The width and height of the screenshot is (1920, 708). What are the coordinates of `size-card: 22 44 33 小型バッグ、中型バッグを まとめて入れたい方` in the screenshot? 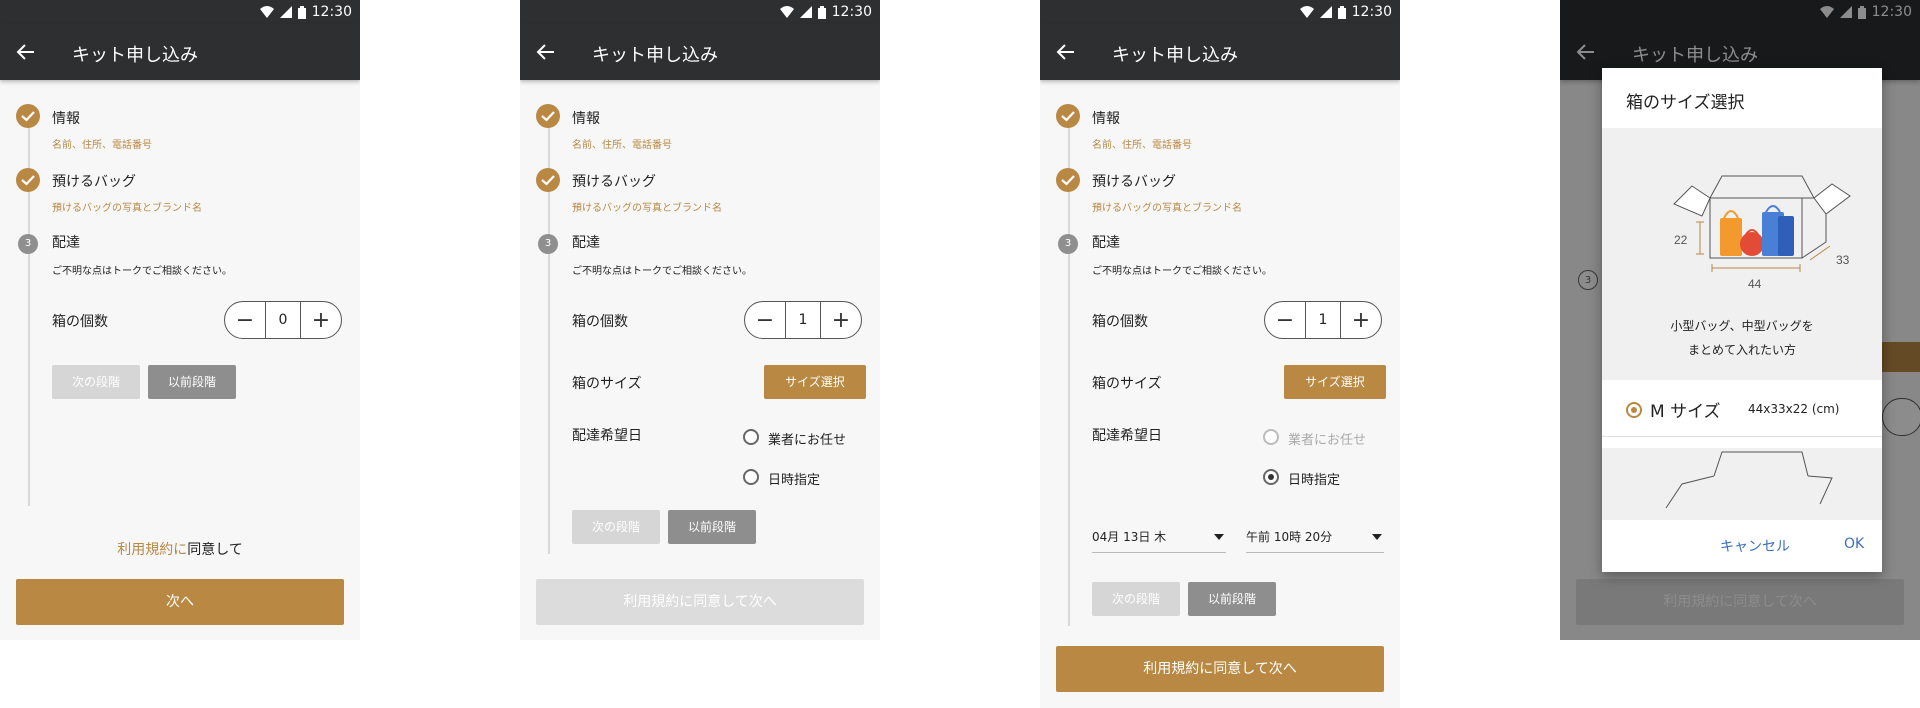 It's located at (1742, 254).